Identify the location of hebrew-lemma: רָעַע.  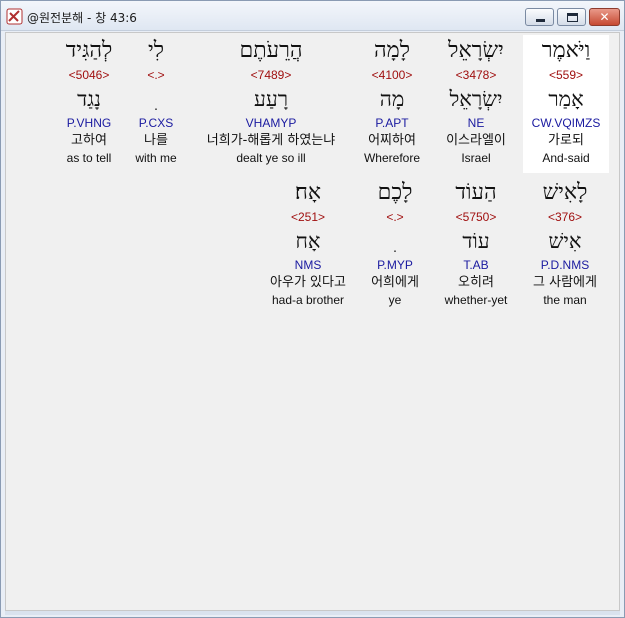
(271, 99).